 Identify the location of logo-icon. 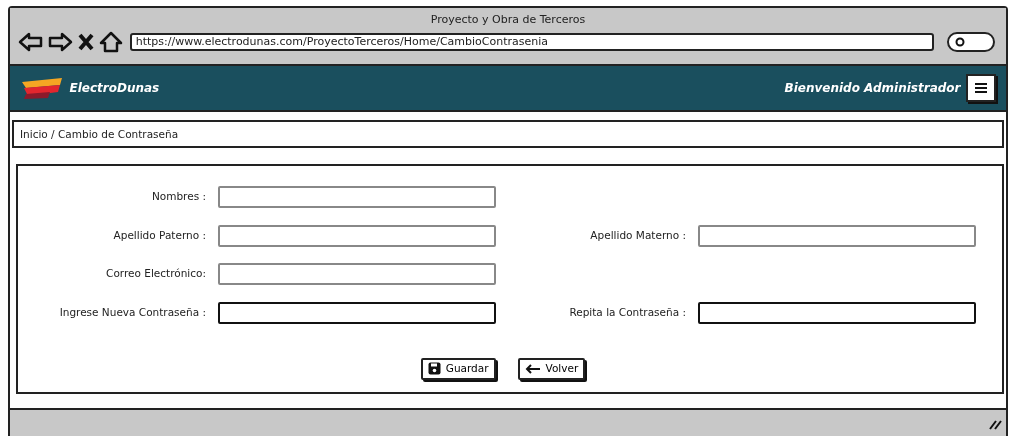
(42, 88).